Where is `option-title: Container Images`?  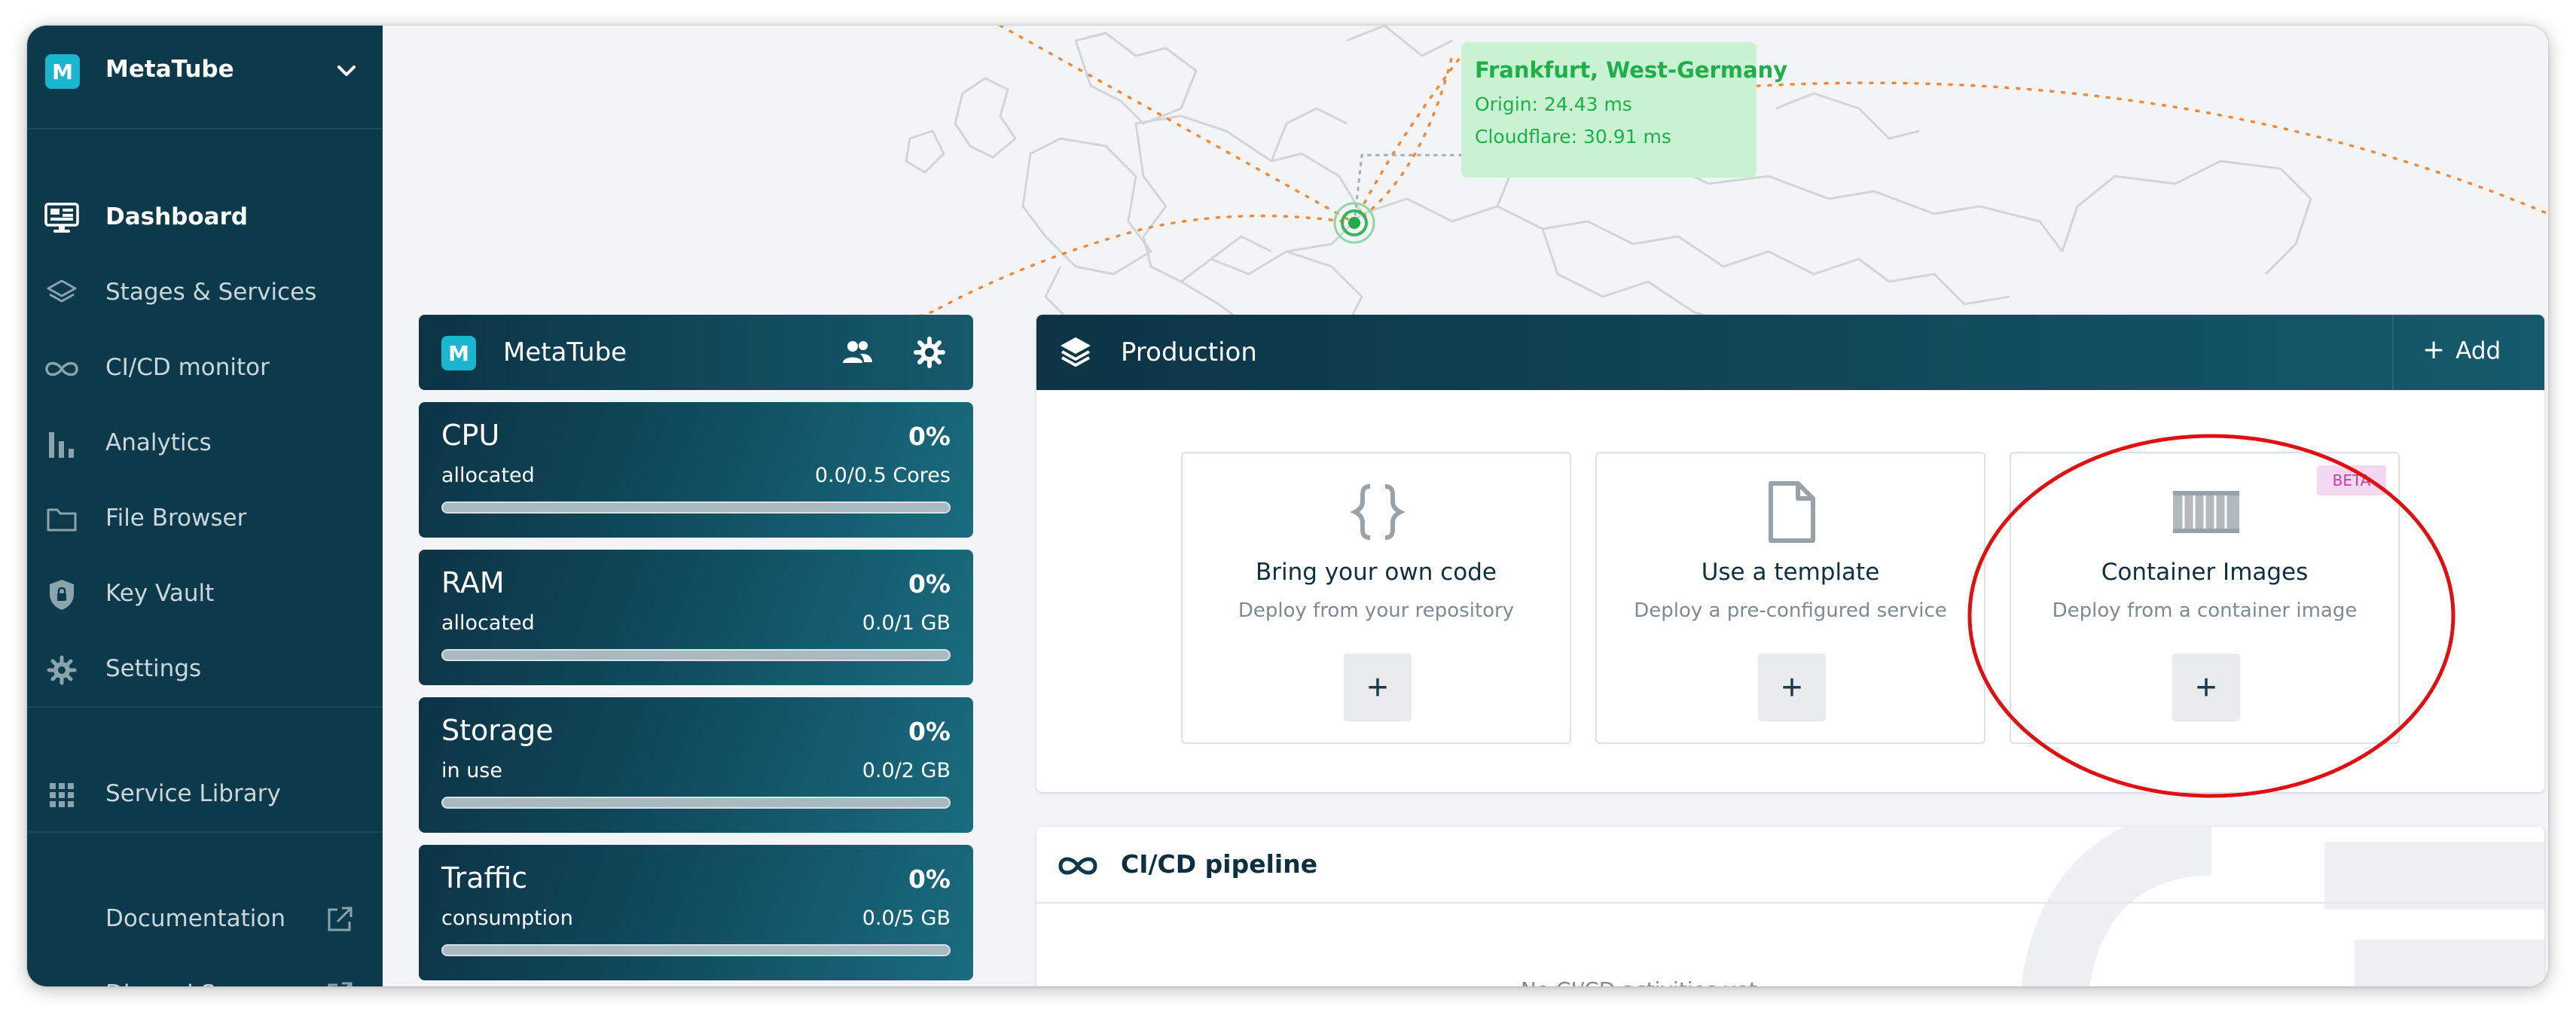
option-title: Container Images is located at coordinates (2205, 572).